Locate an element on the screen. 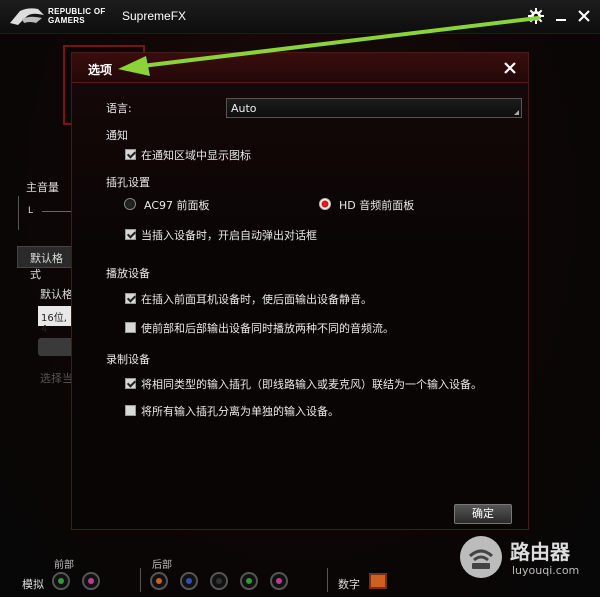 The image size is (600, 597). select-hint: 选择当 is located at coordinates (56, 378).